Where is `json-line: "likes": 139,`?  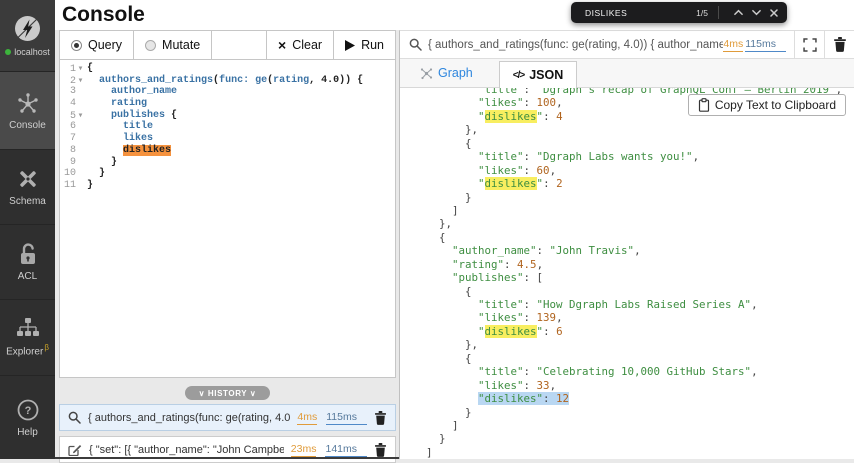
json-line: "likes": 139, is located at coordinates (520, 318).